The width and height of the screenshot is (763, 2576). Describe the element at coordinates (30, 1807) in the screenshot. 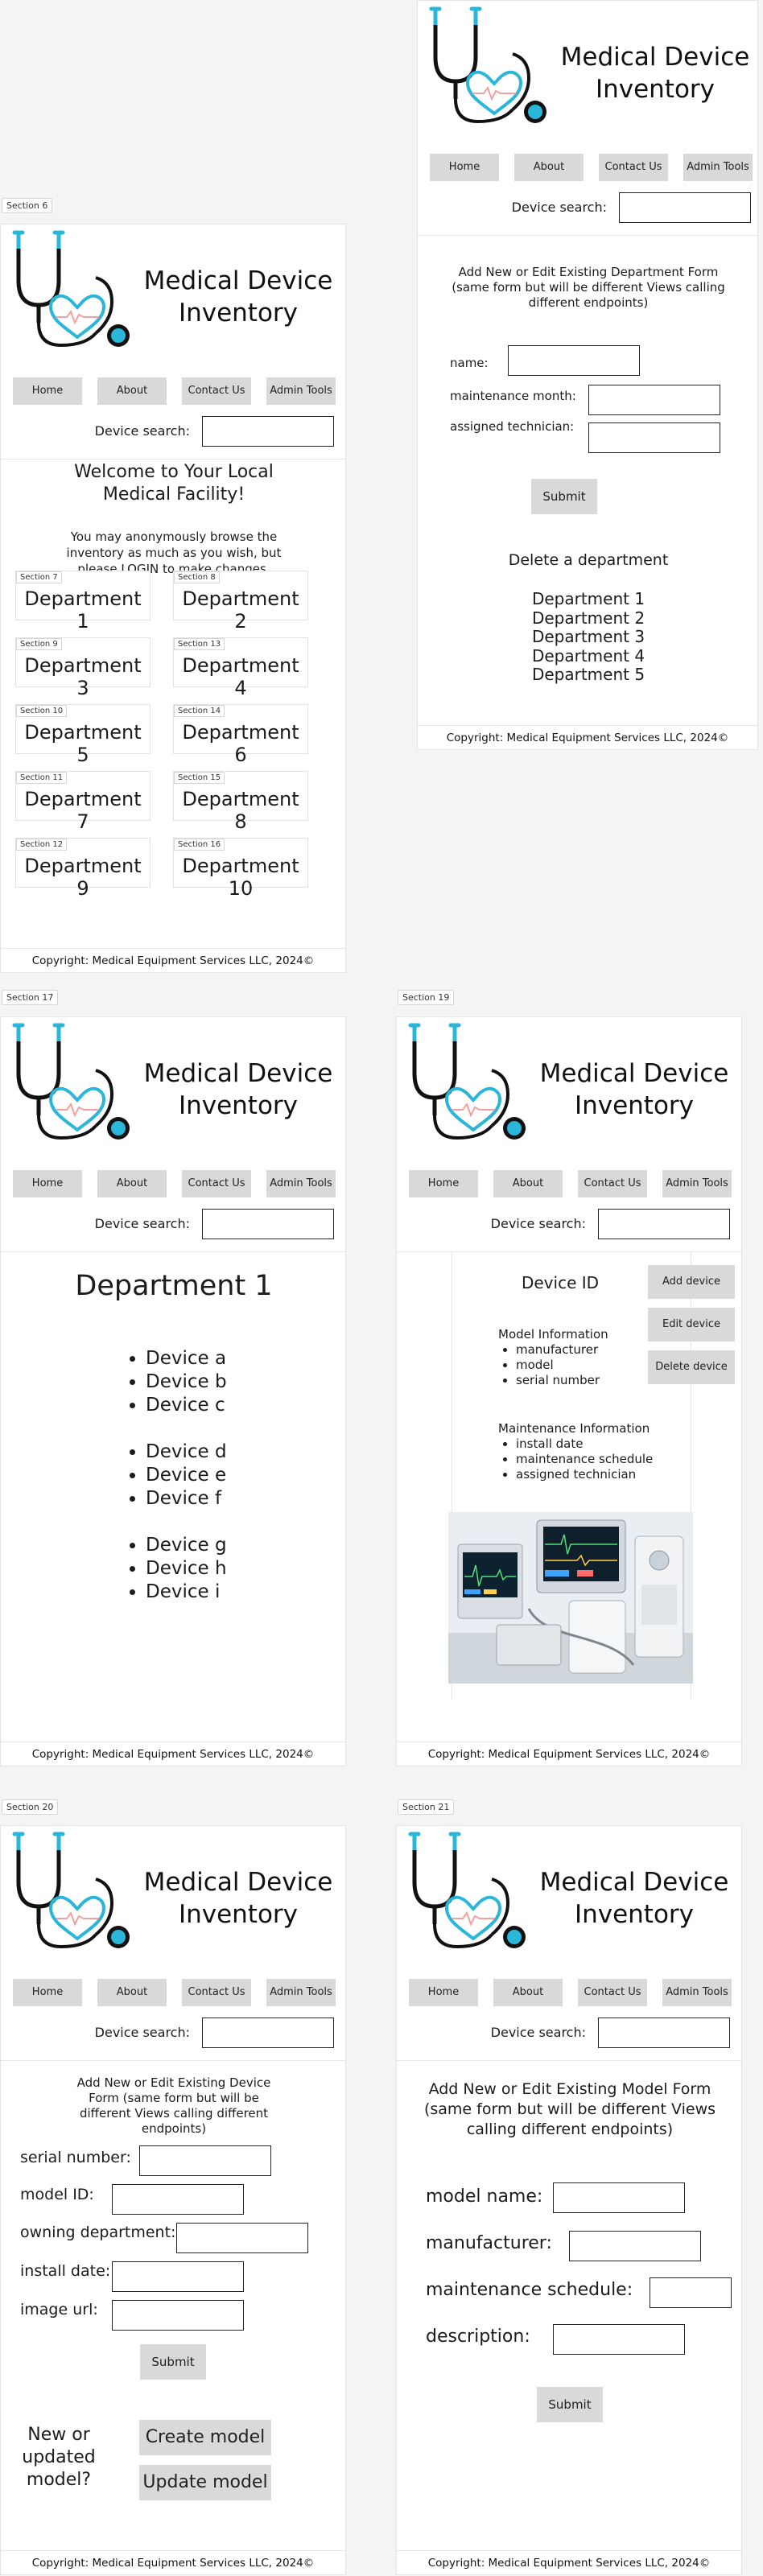

I see `section-label: Section 20` at that location.